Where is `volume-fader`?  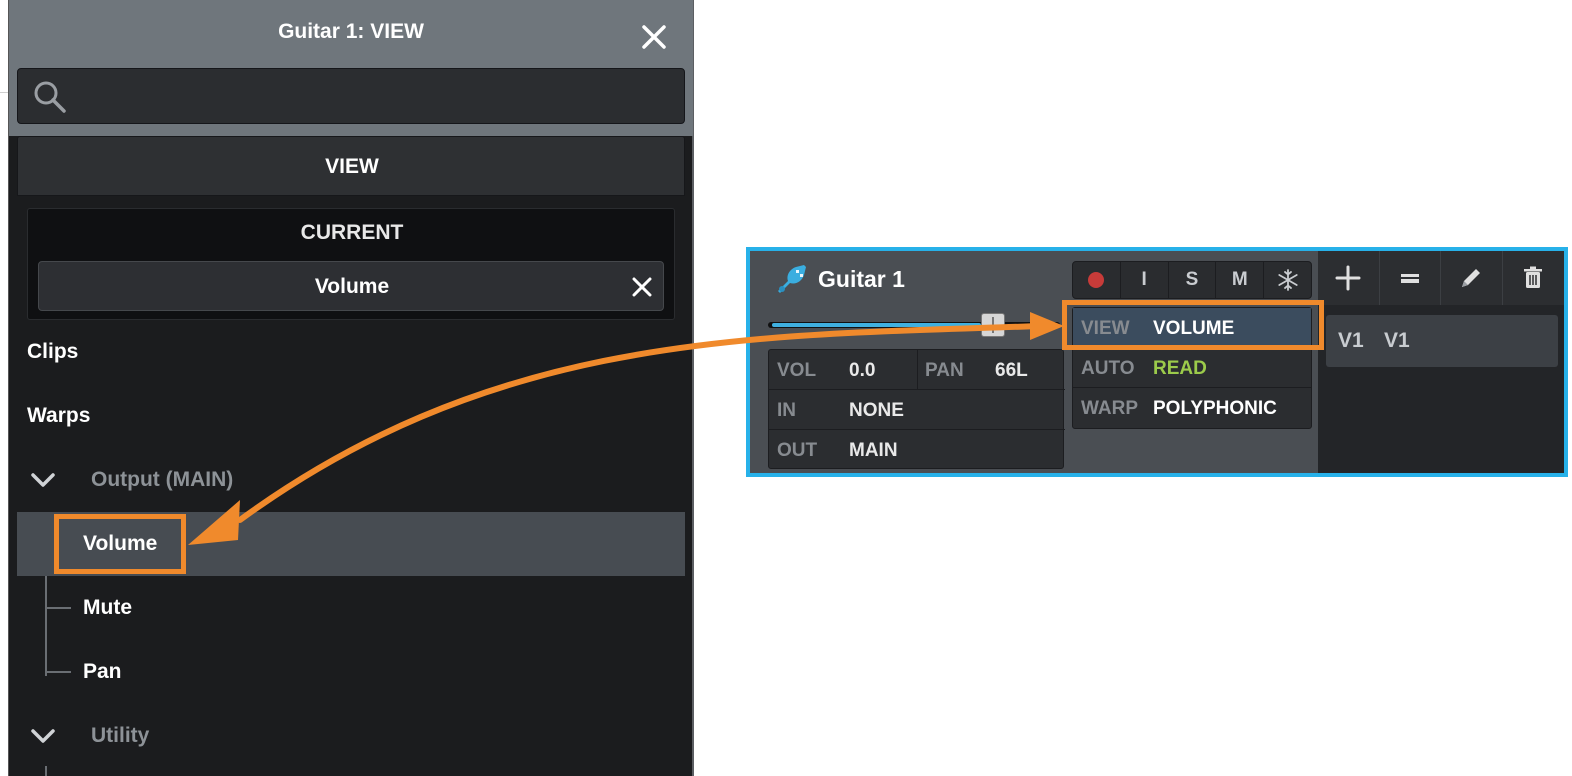
volume-fader is located at coordinates (914, 325).